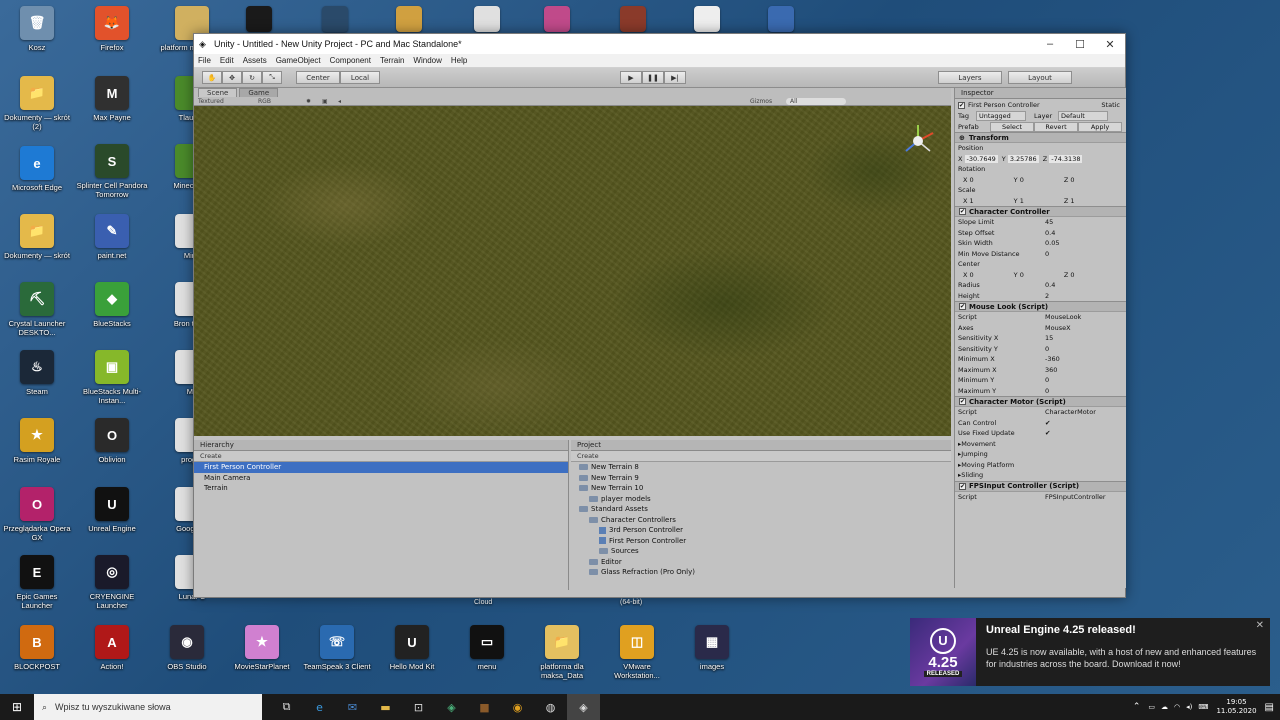 The height and width of the screenshot is (720, 1280). What do you see at coordinates (962, 401) in the screenshot?
I see `character-motor-checkbox: ✔` at bounding box center [962, 401].